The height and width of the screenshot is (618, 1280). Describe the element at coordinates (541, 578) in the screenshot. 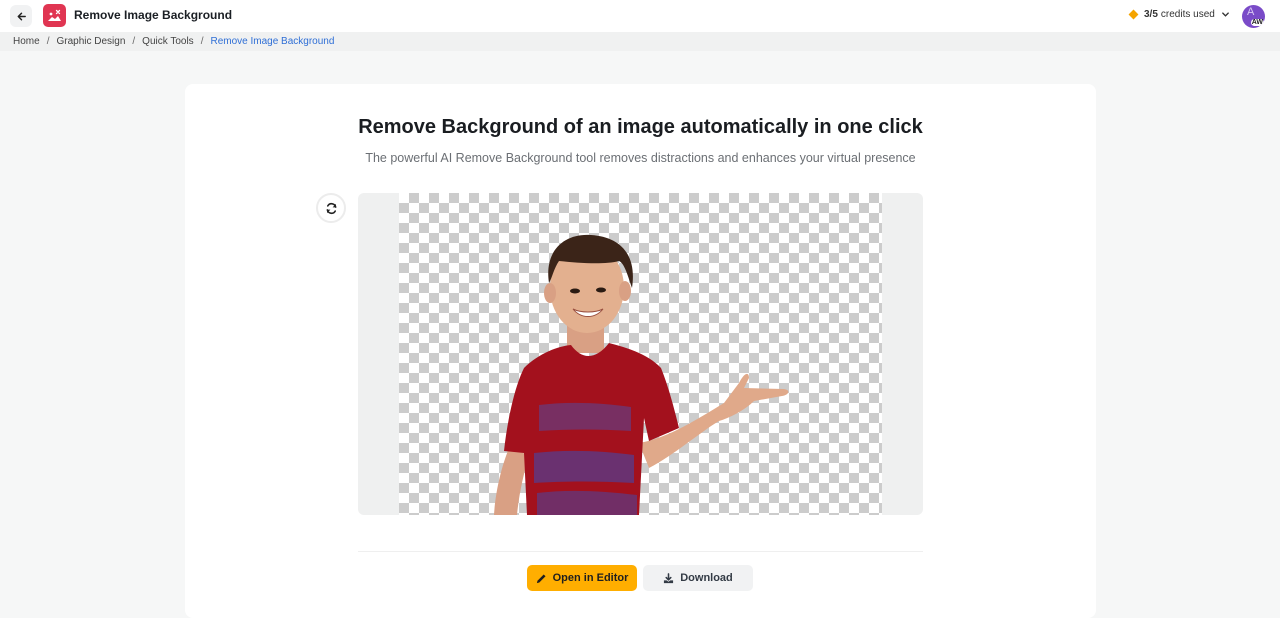

I see `pencil-icon` at that location.